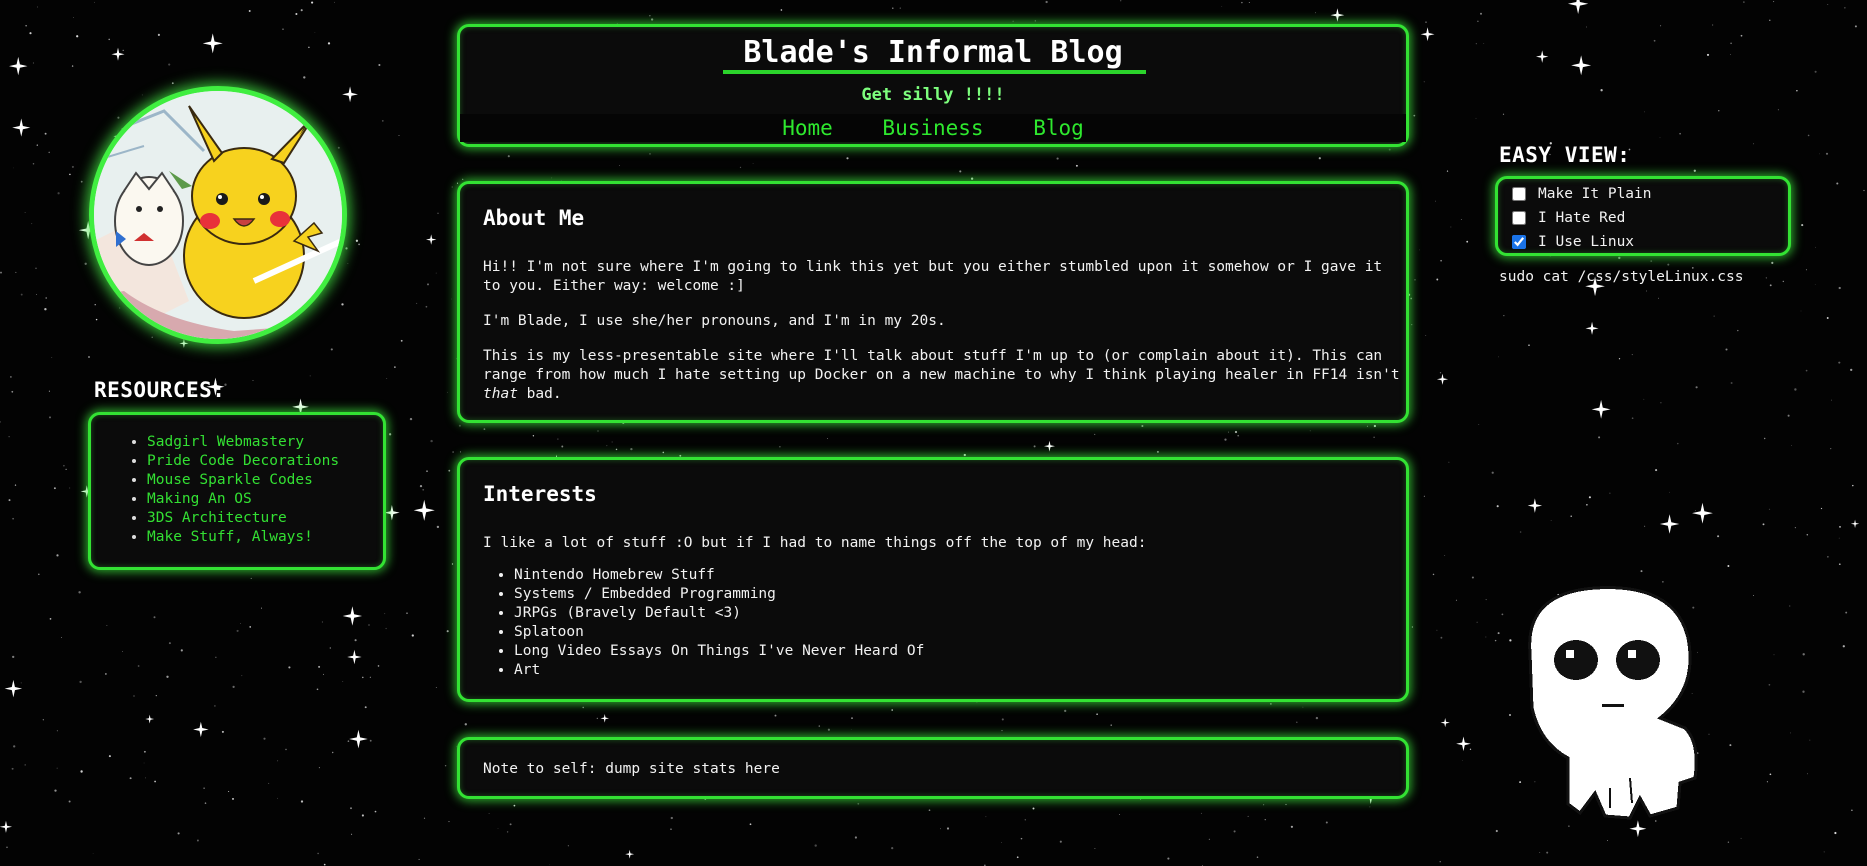 This screenshot has width=1867, height=866. I want to click on resource-link-3ds-architecture: 3DS Architecture, so click(217, 518).